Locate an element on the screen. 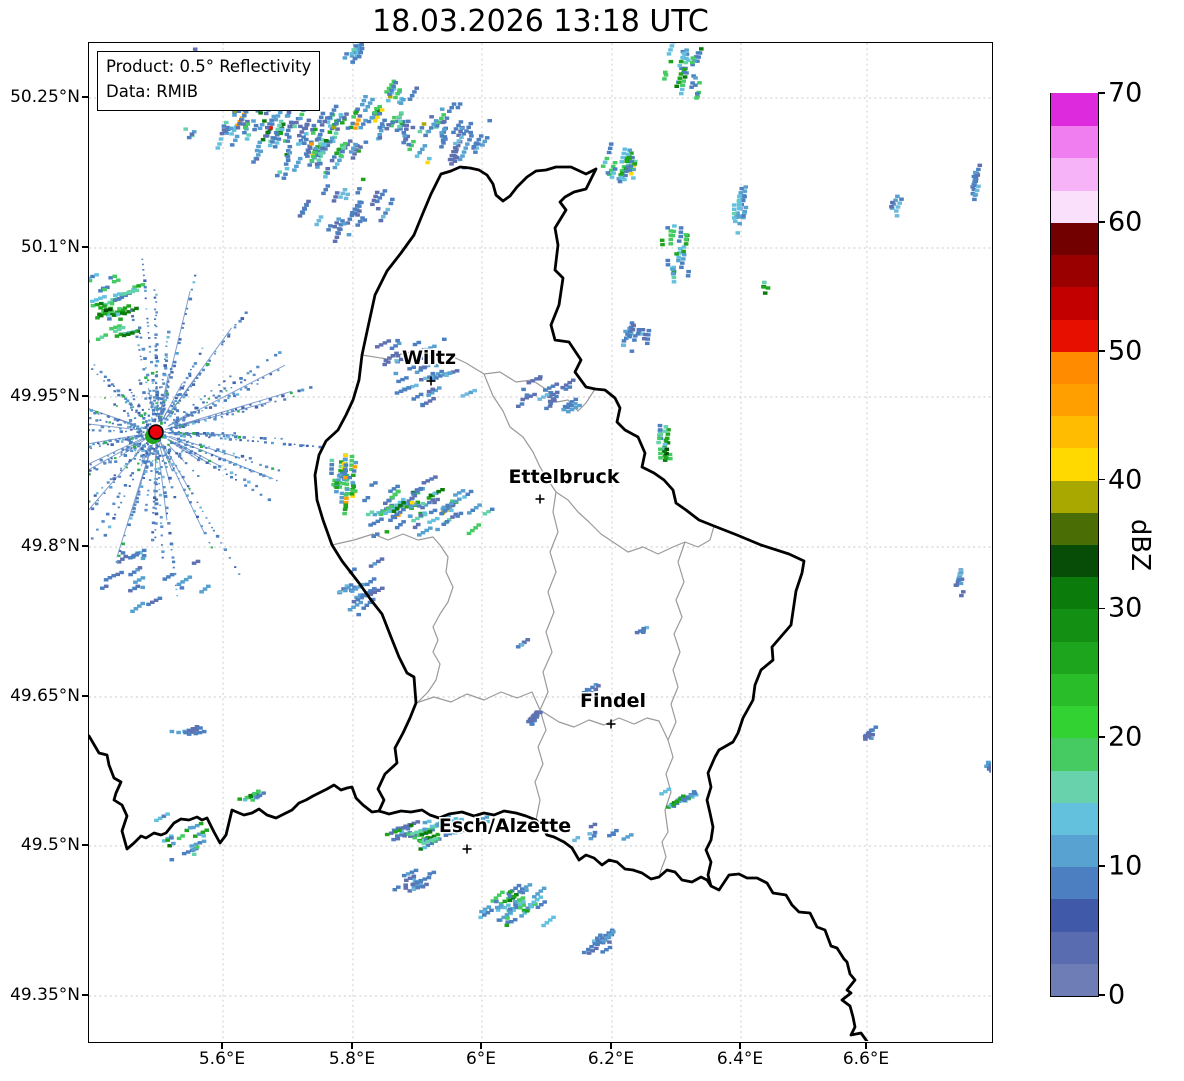  radar-site-dot is located at coordinates (156, 432).